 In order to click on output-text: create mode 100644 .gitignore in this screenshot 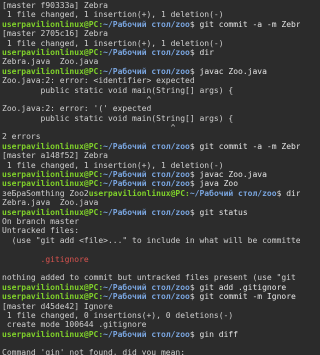, I will do `click(74, 325)`.